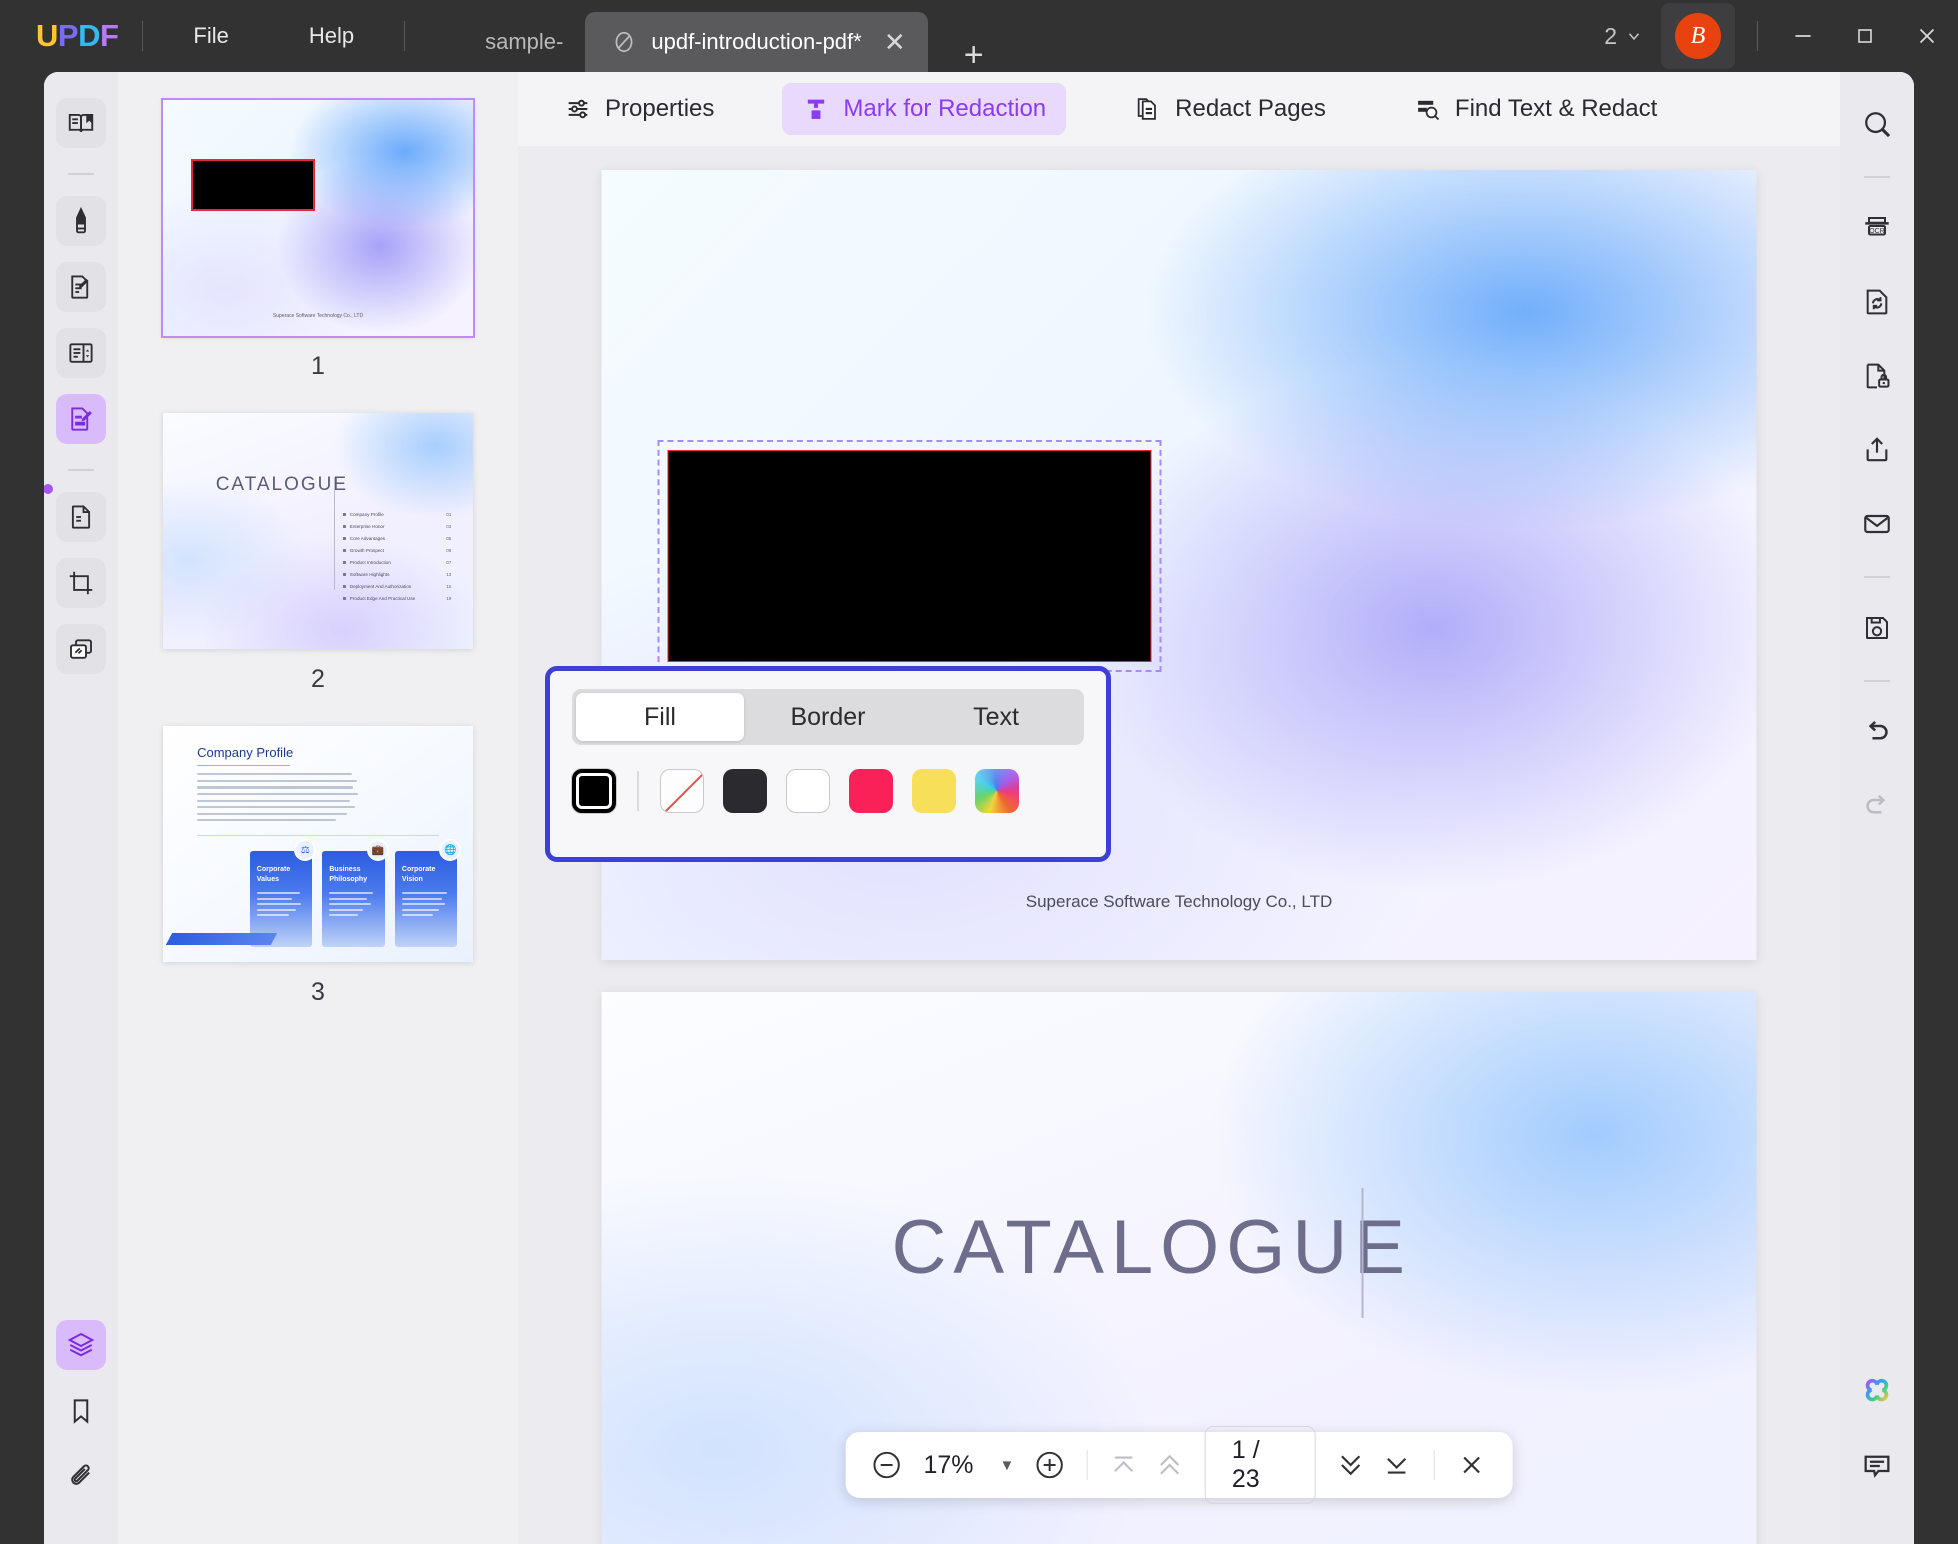 Image resolution: width=1958 pixels, height=1544 pixels. I want to click on sidebar-item-organize-pages, so click(81, 517).